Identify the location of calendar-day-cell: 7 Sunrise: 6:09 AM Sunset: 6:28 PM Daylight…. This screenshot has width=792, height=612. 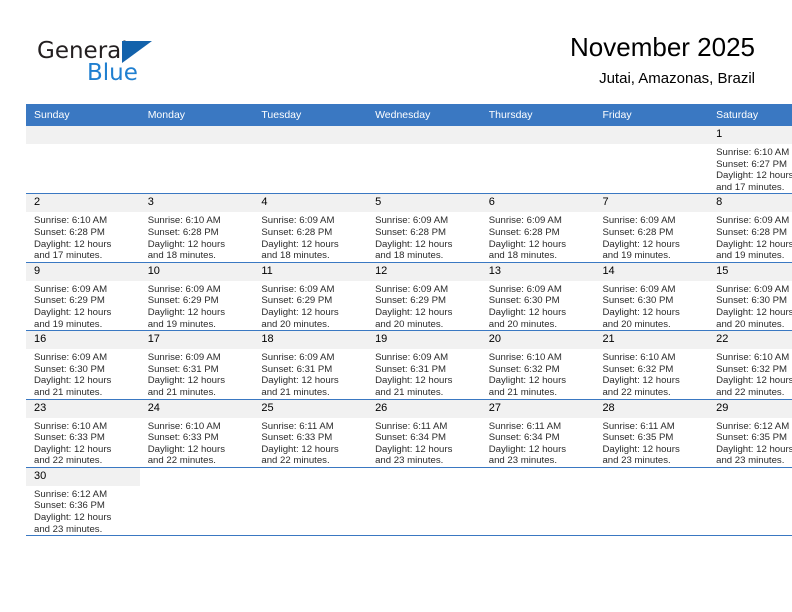
(651, 228).